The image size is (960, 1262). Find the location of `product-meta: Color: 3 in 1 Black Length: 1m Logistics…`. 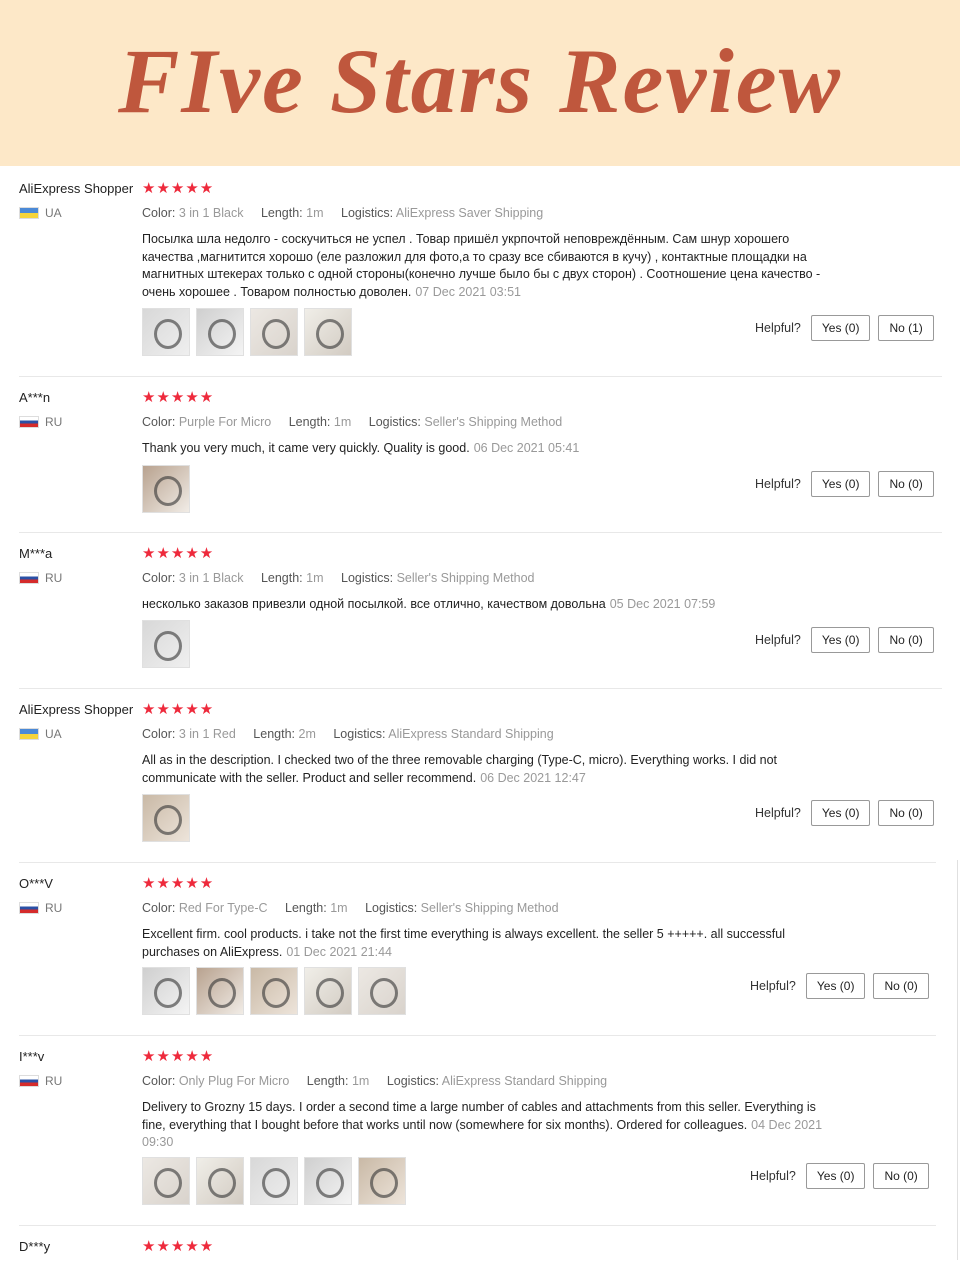

product-meta: Color: 3 in 1 Black Length: 1m Logistics… is located at coordinates (345, 578).